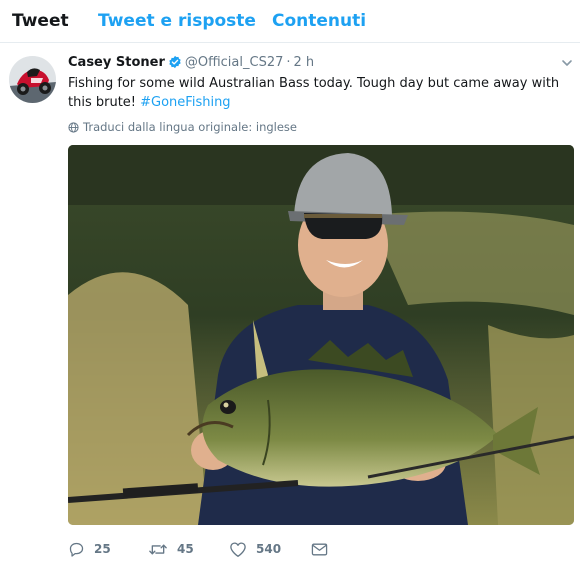 This screenshot has height=566, width=580. I want to click on profile-tabs: Tweet Tweet e risposte Contenuti, so click(290, 21).